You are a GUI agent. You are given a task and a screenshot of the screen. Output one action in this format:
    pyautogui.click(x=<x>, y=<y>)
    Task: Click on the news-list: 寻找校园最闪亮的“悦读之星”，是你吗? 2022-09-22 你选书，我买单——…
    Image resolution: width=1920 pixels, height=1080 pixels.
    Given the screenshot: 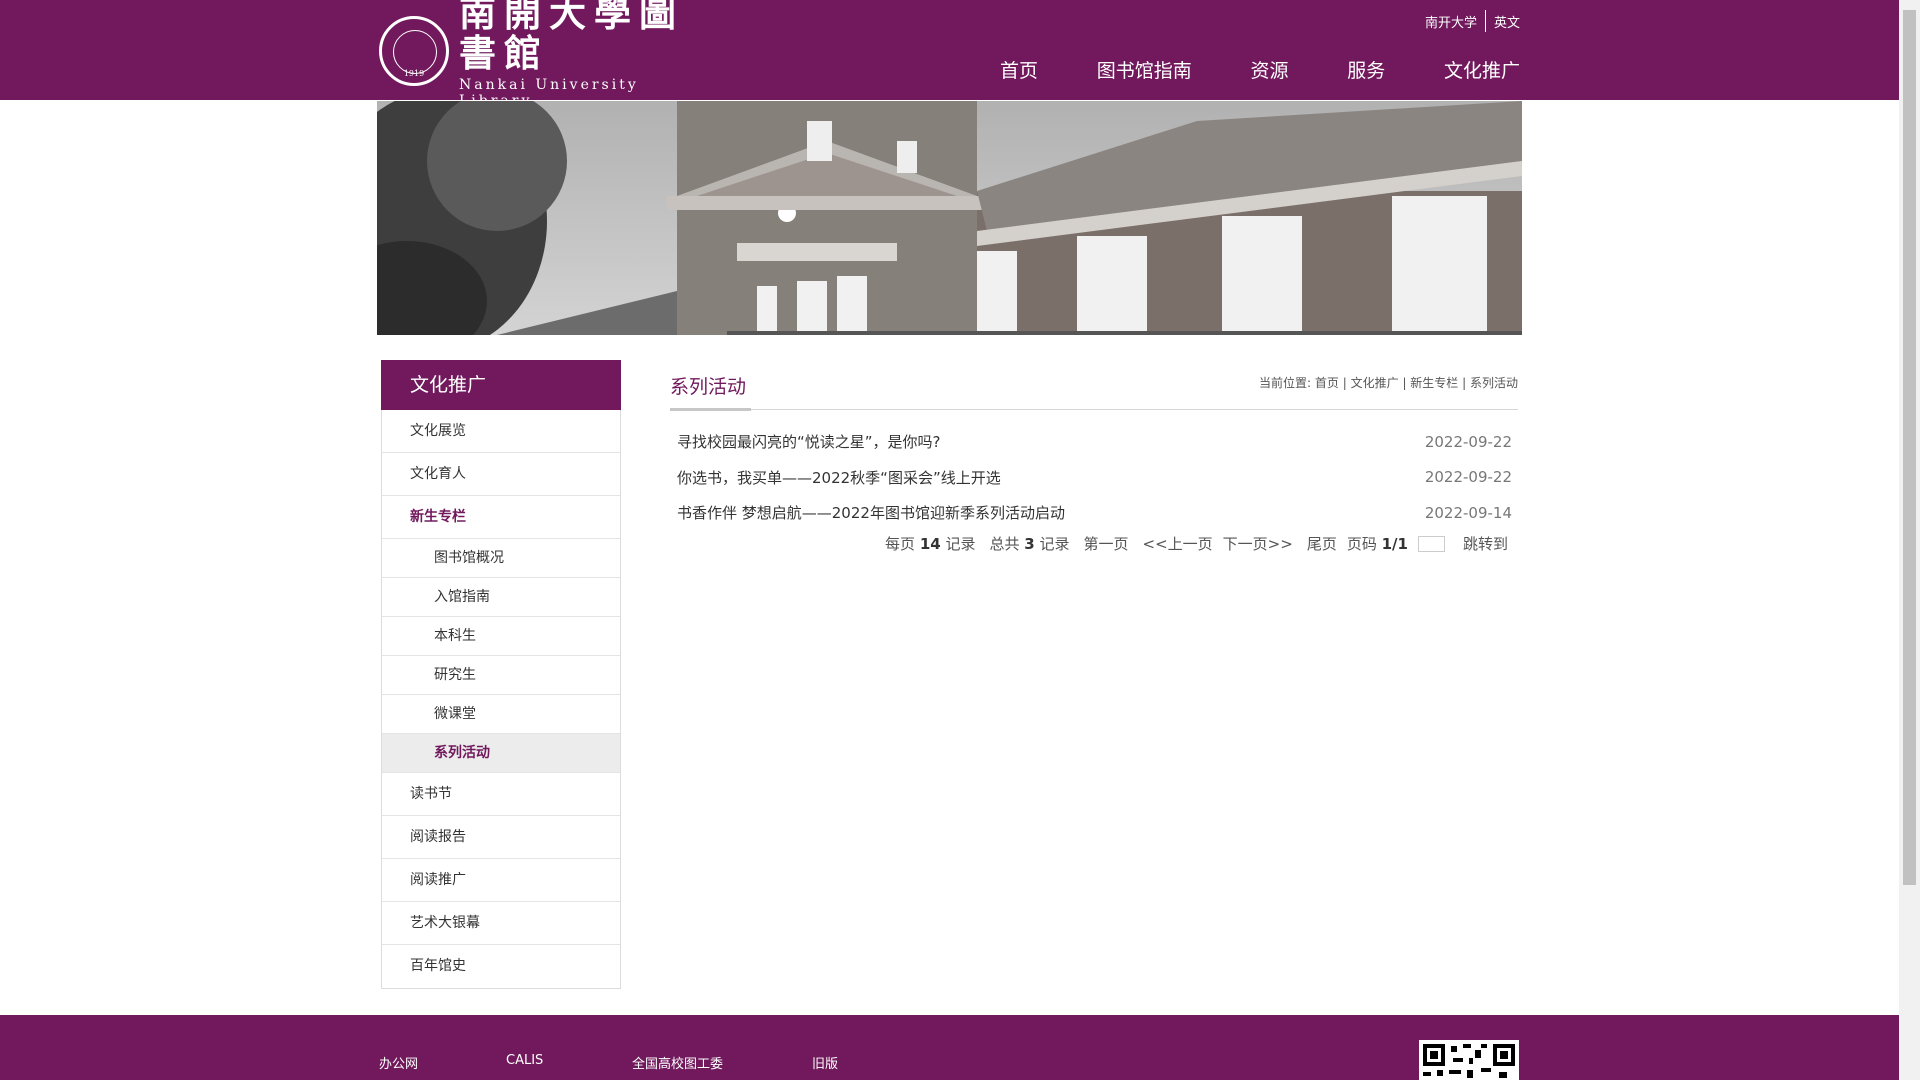 What is the action you would take?
    pyautogui.click(x=1094, y=477)
    